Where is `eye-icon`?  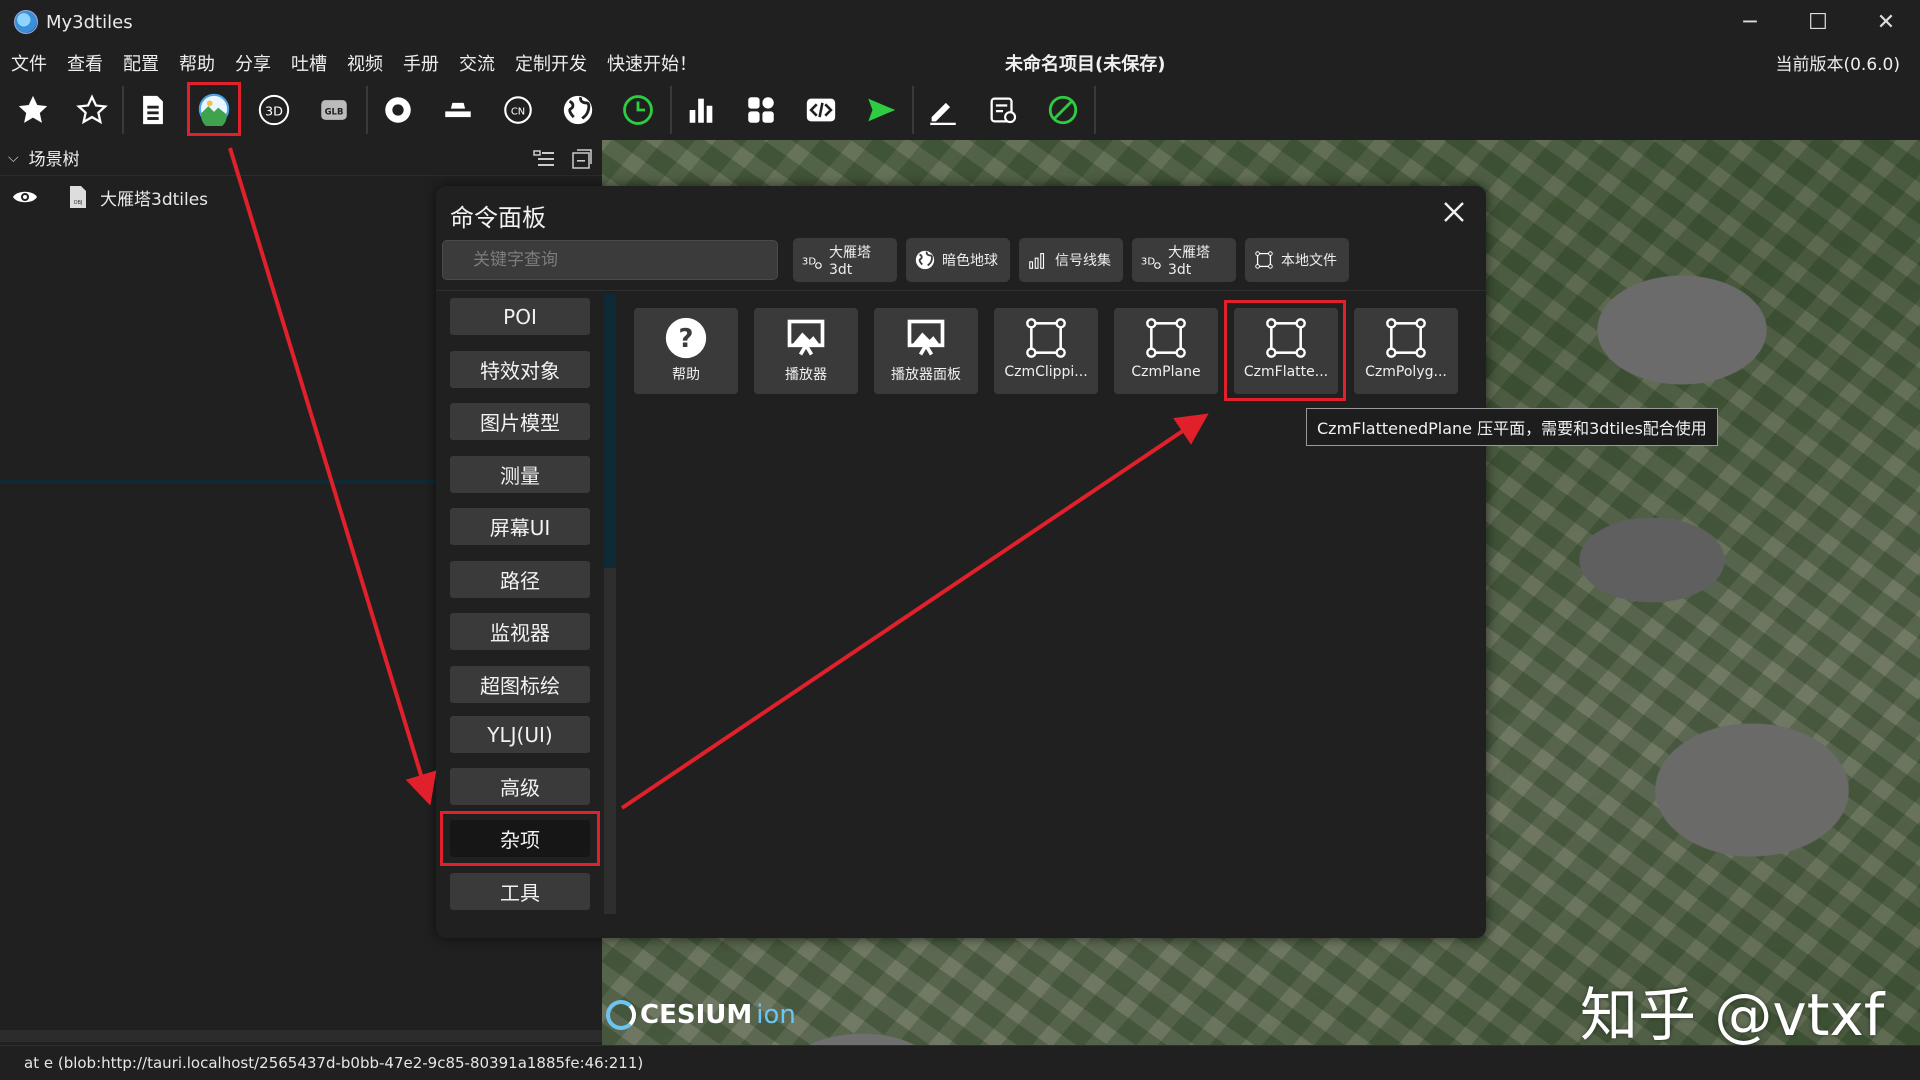
eye-icon is located at coordinates (25, 197).